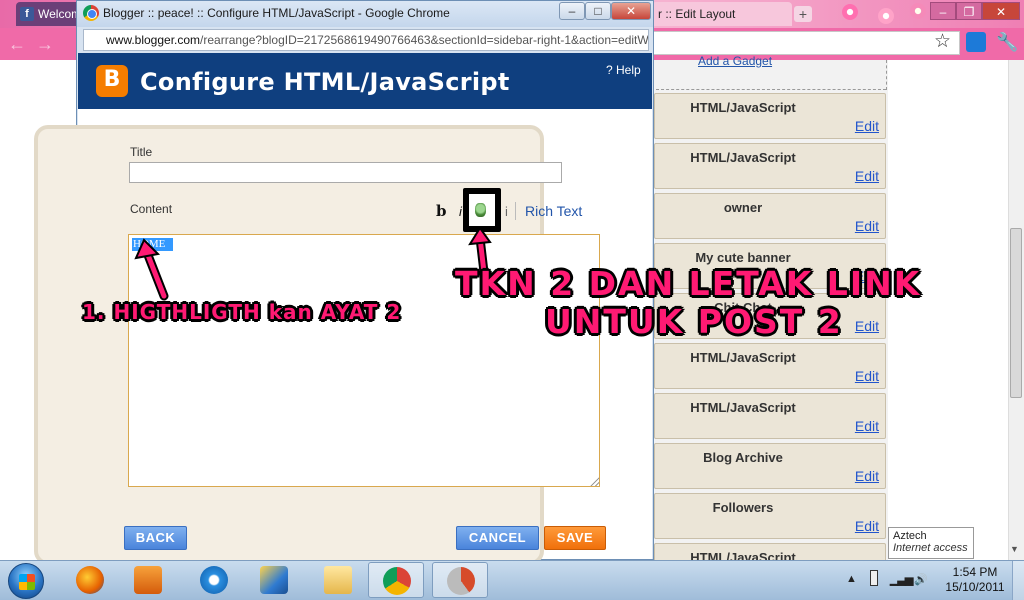  What do you see at coordinates (441, 211) in the screenshot?
I see `bold-button: b` at bounding box center [441, 211].